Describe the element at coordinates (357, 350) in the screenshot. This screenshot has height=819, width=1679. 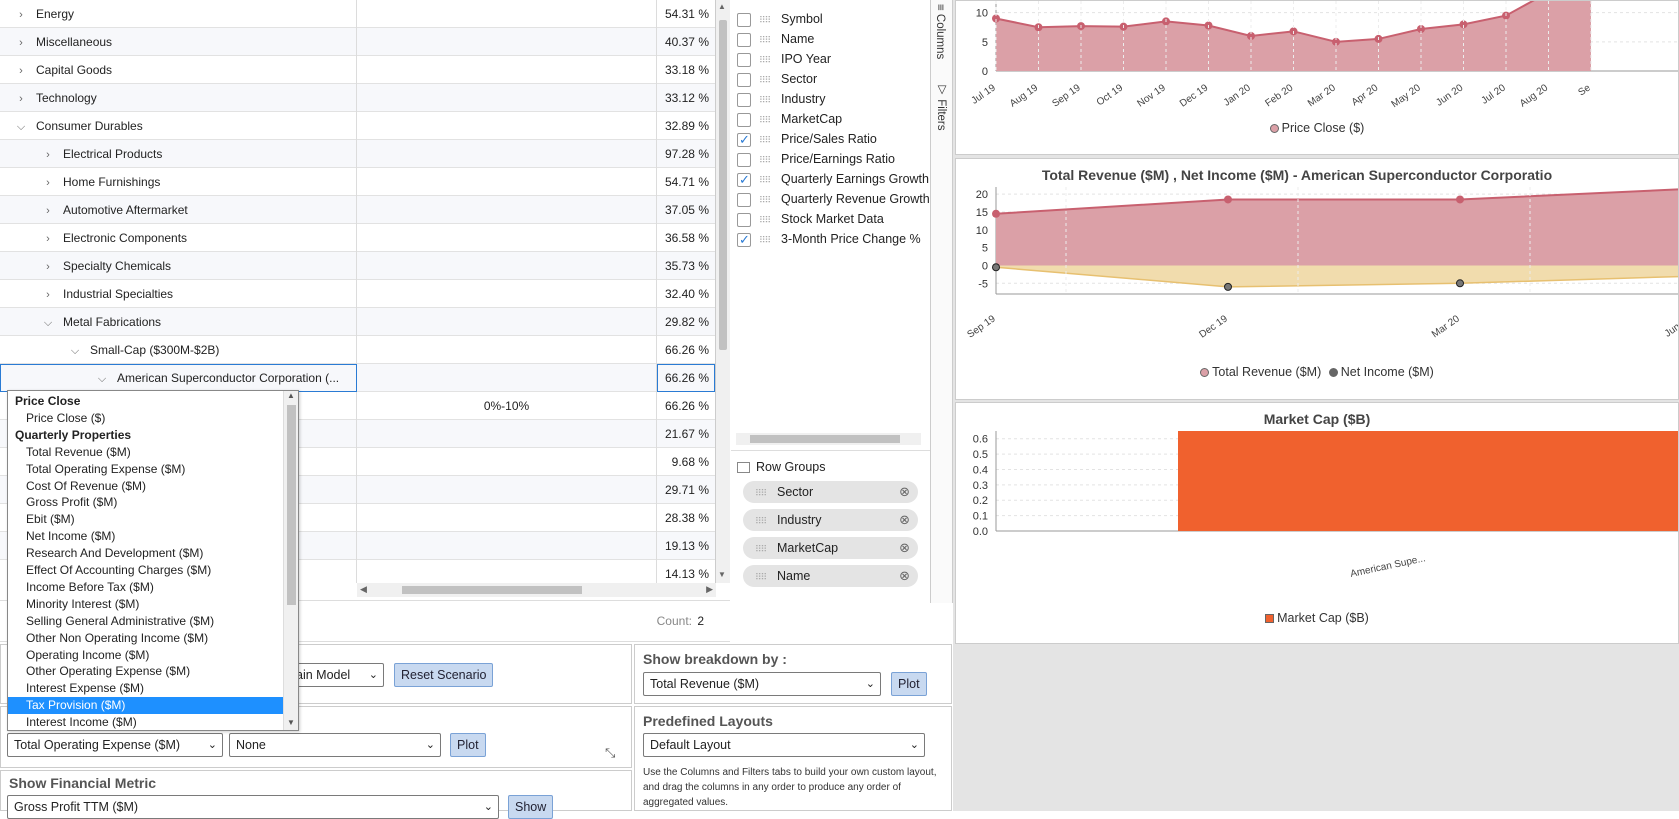
I see `table-row: ⌵ Small-Cap ($300M-$2B) 66.26 %` at that location.